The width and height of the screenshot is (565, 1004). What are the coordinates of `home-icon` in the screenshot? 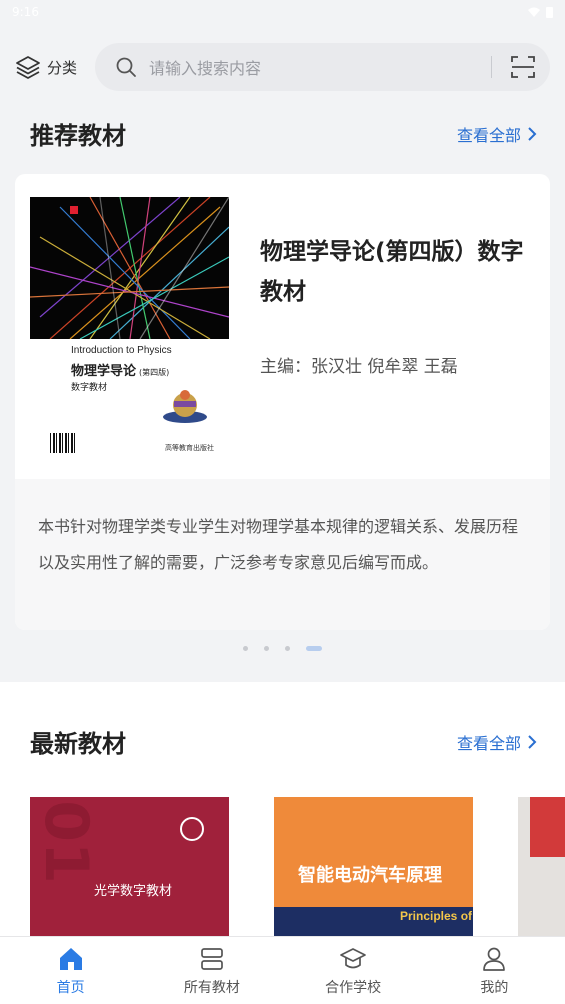 It's located at (70, 958).